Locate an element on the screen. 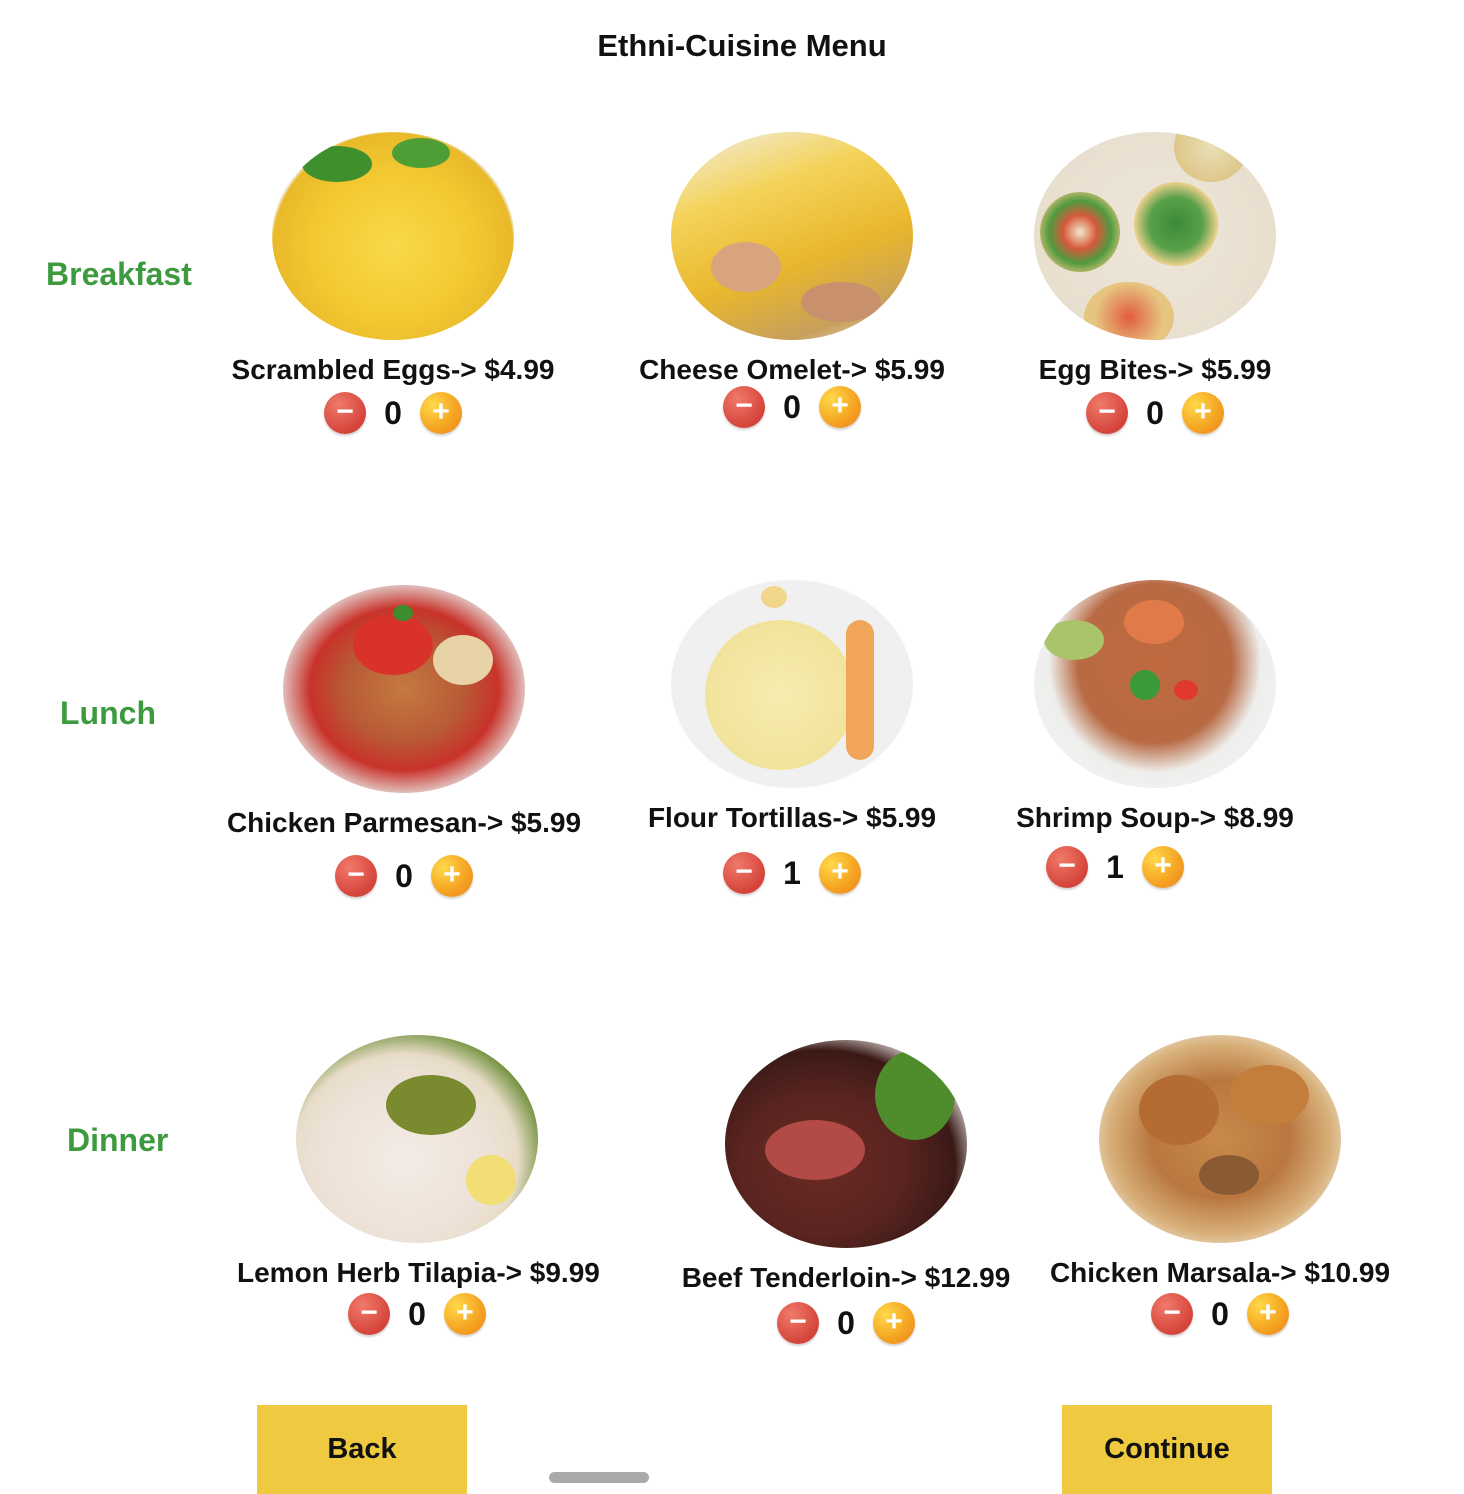 The image size is (1464, 1494). item-label: Chicken Parmesan-> $5.99 is located at coordinates (404, 822).